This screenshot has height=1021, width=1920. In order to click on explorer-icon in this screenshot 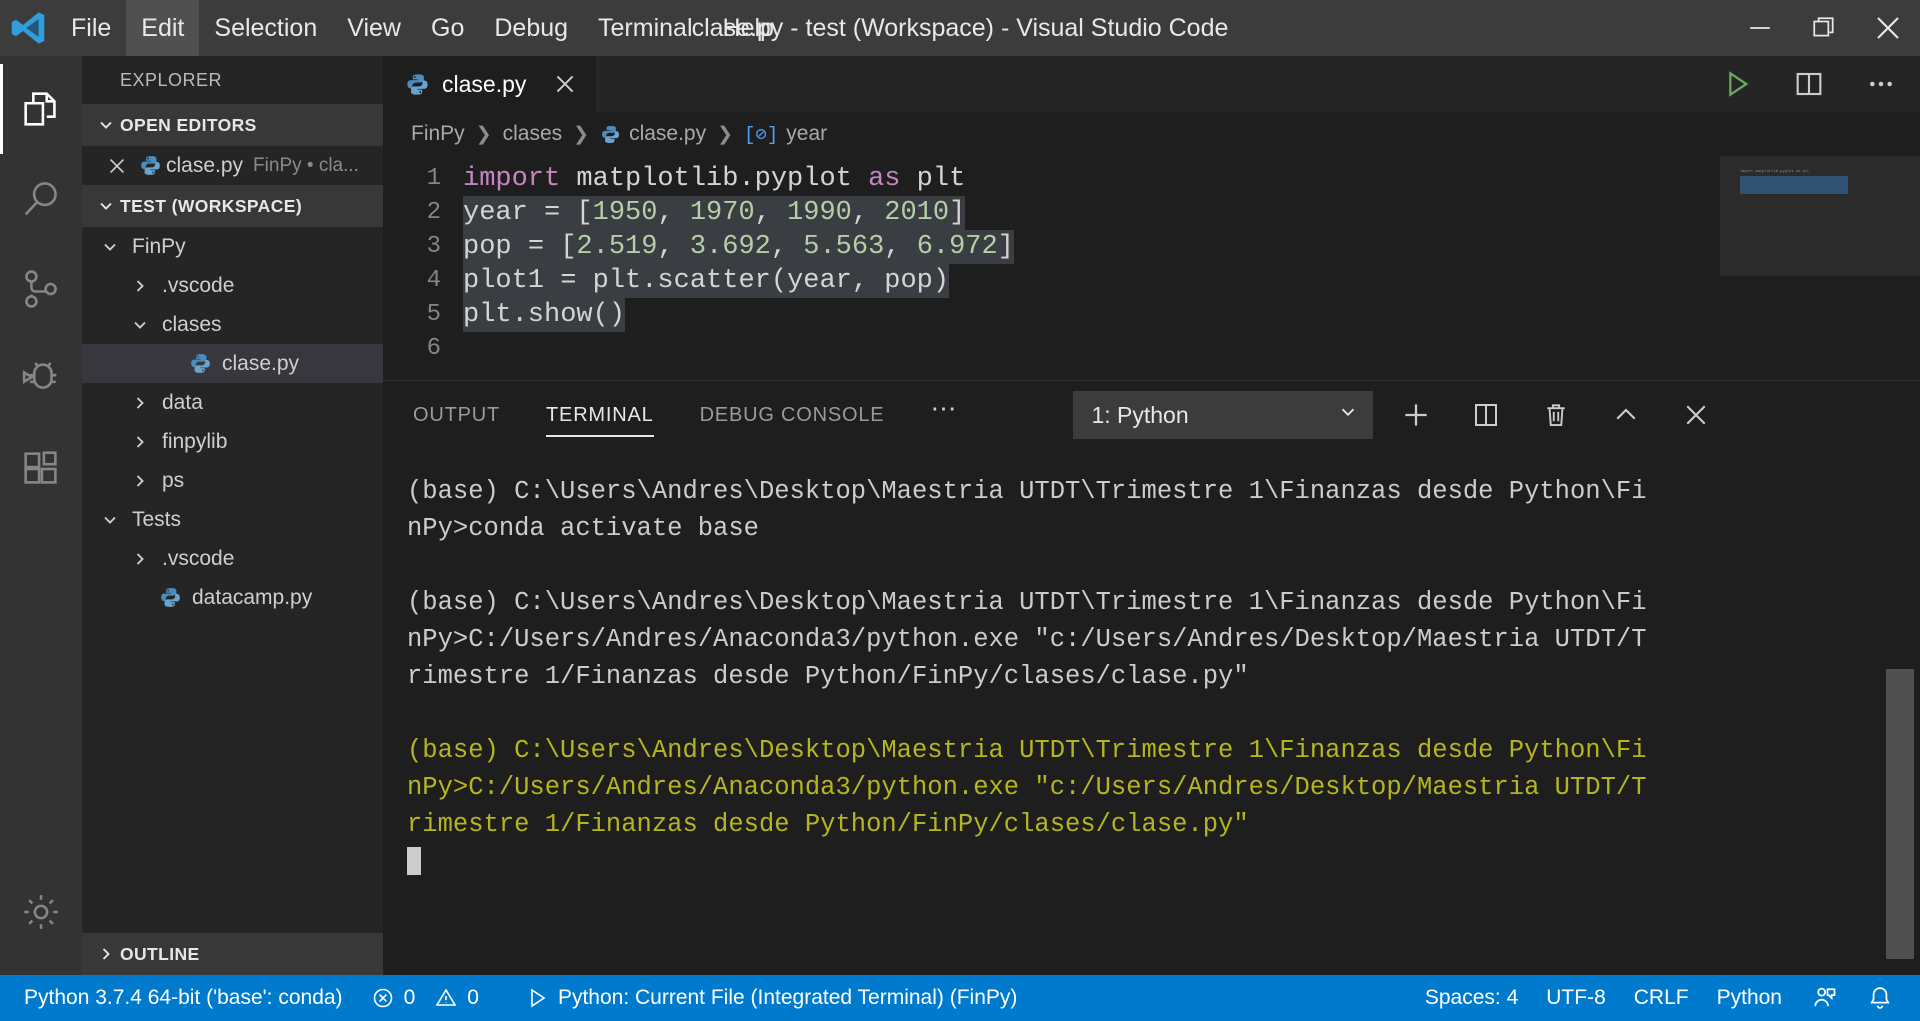, I will do `click(41, 109)`.